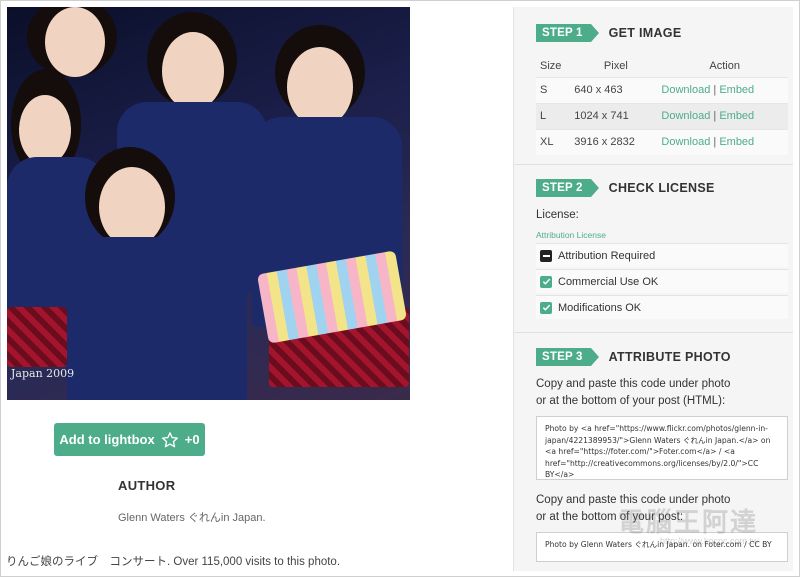  What do you see at coordinates (614, 89) in the screenshot?
I see `pixel-cell: 640 x 463` at bounding box center [614, 89].